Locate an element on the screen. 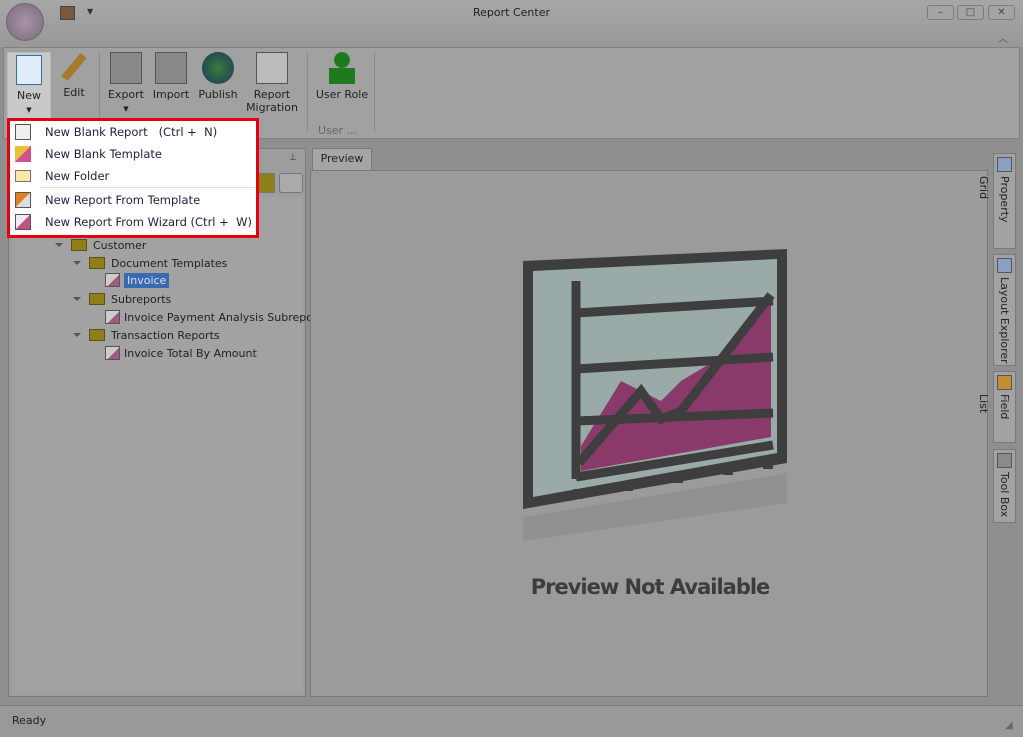  menu-item-new-folder: New Folder is located at coordinates (133, 176).